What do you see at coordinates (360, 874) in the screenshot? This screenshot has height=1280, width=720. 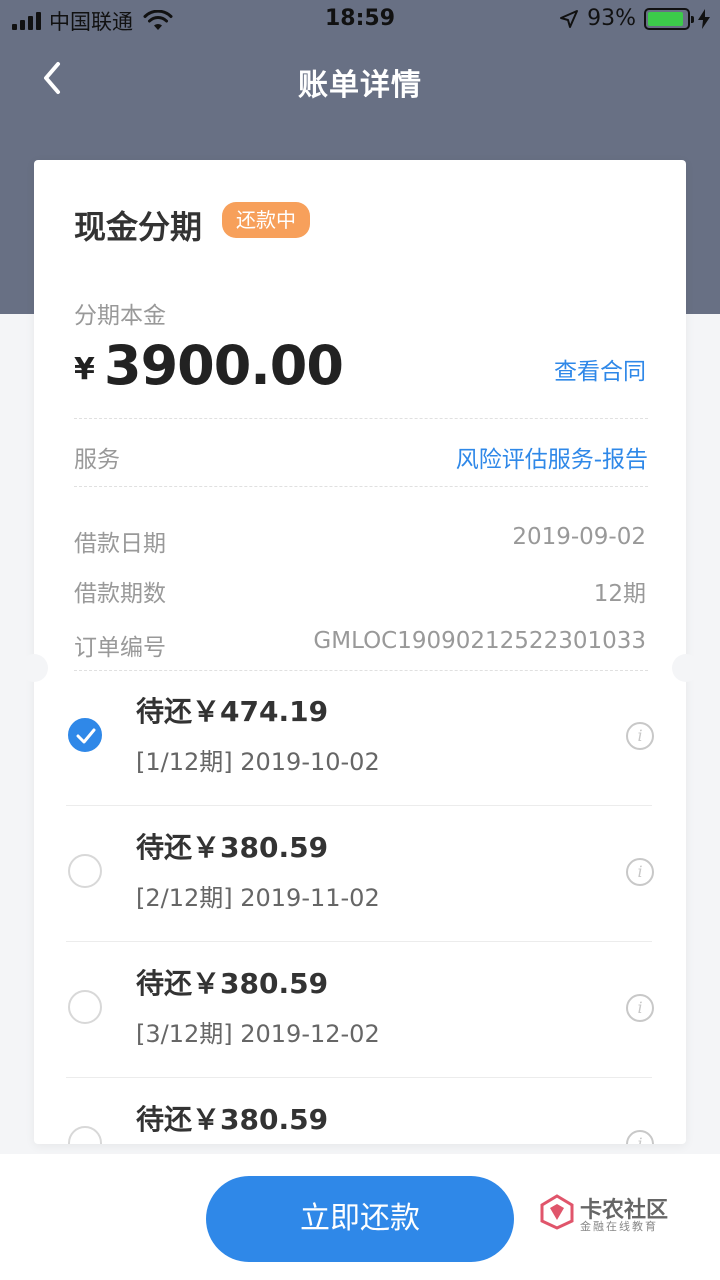 I see `installment-item: 待还￥380.59 [2/12期] 2019-11-02 i` at bounding box center [360, 874].